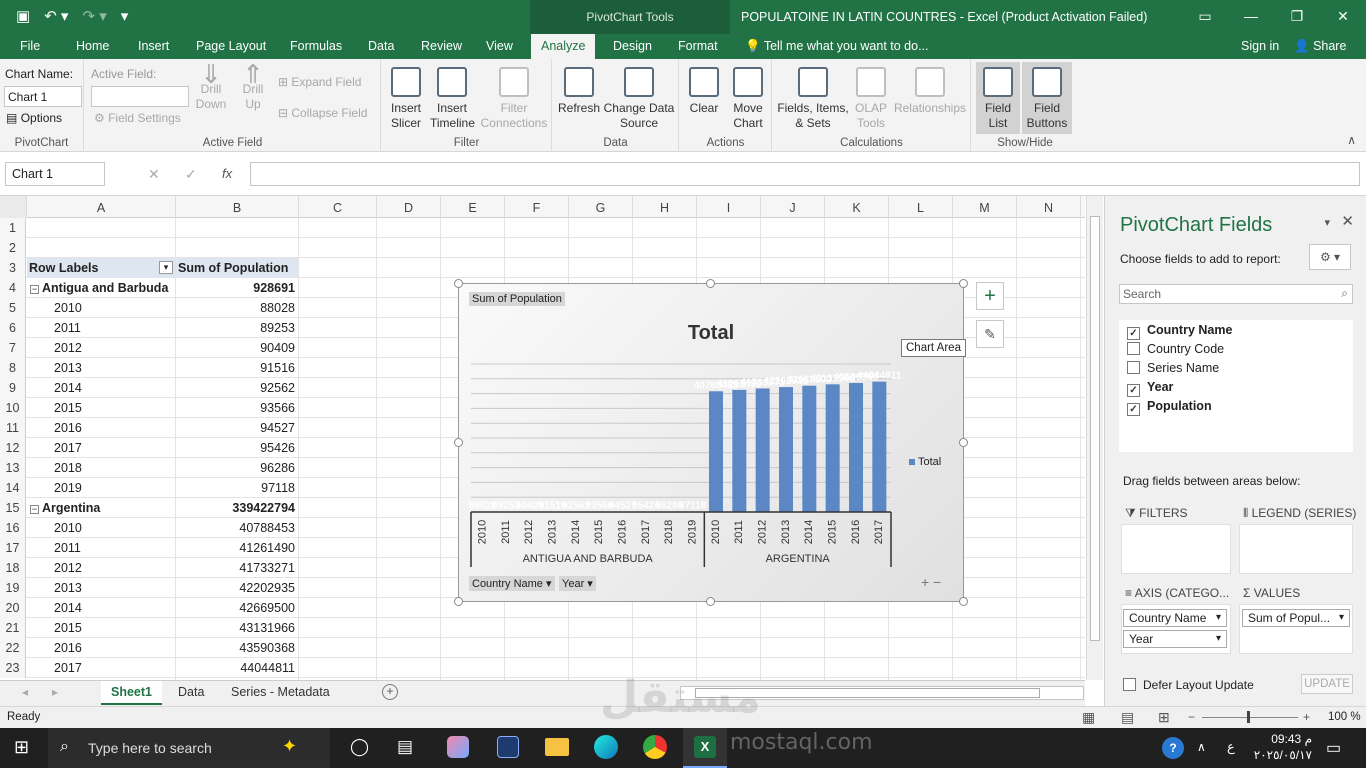 The width and height of the screenshot is (1366, 768). What do you see at coordinates (1133, 390) in the screenshot?
I see `field-checkbox: ✓` at bounding box center [1133, 390].